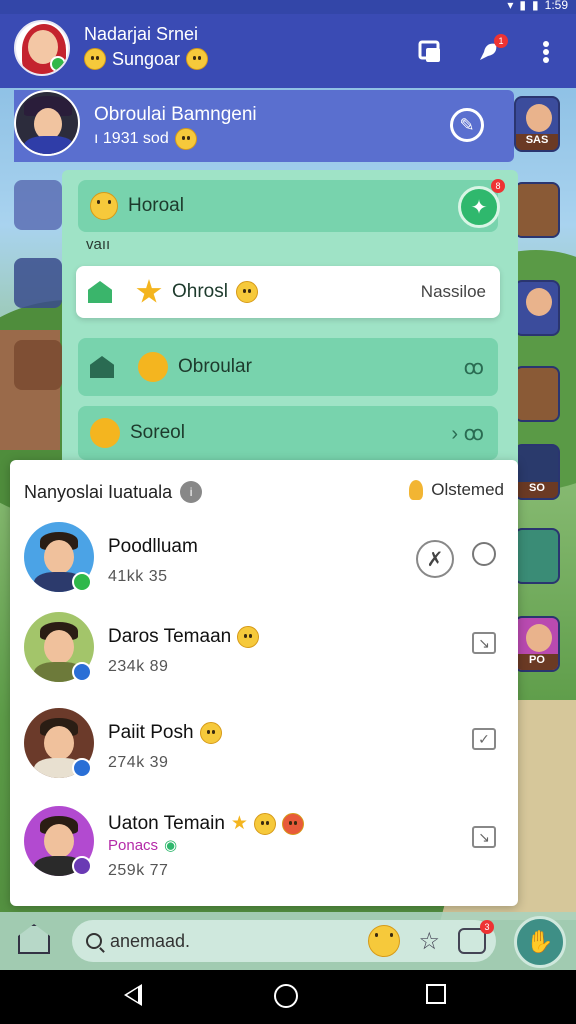 The image size is (576, 1024). I want to click on profile-action-button: ✎, so click(467, 125).